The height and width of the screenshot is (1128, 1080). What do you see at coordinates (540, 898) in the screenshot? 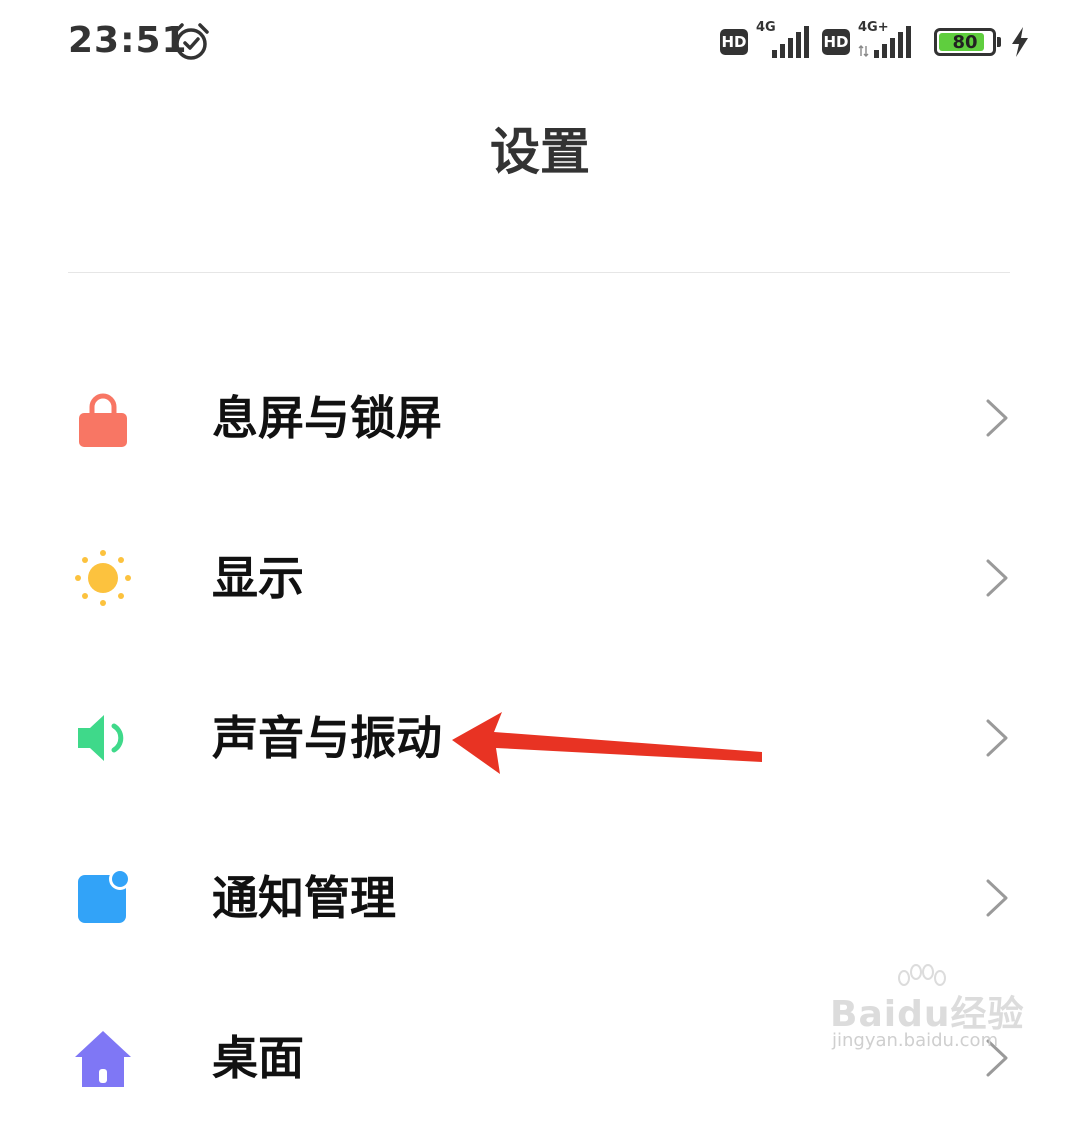
I see `settings-item-notifications: 通知管理` at bounding box center [540, 898].